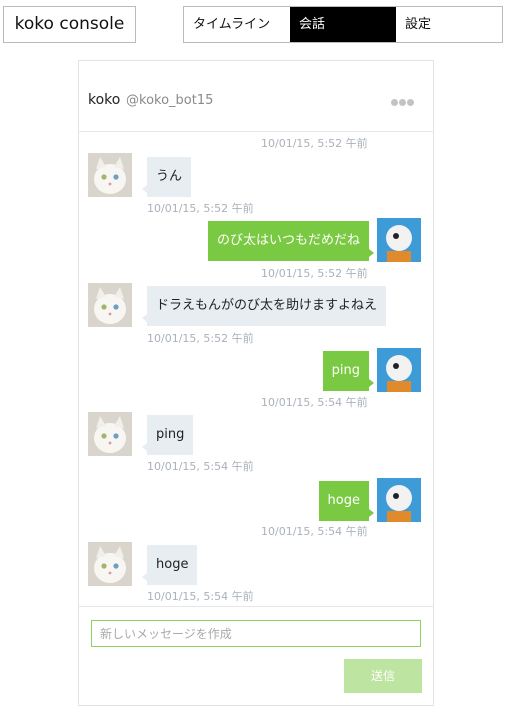  Describe the element at coordinates (264, 306) in the screenshot. I see `message-bubble: ドラえもんがのび太を助けますよねえ` at that location.